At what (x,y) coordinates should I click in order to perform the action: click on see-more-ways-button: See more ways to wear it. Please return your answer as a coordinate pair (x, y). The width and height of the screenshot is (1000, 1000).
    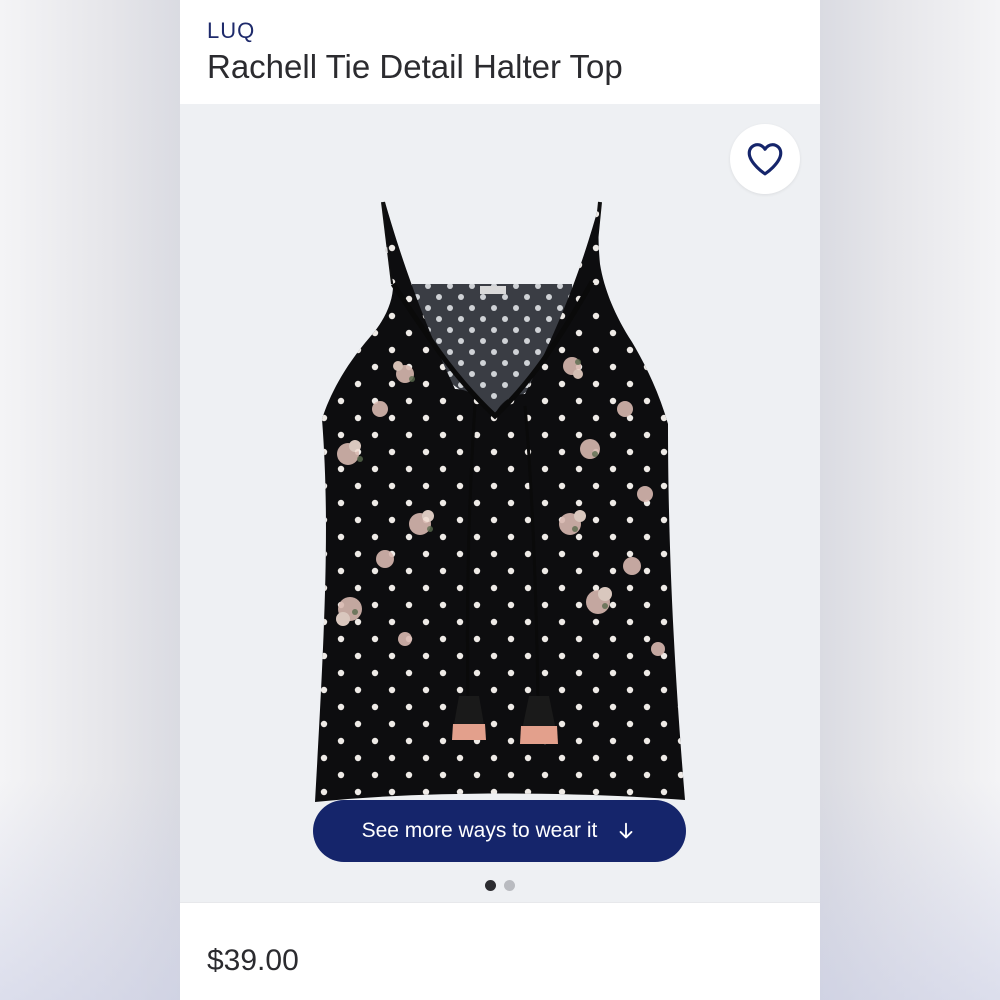
    Looking at the image, I should click on (499, 831).